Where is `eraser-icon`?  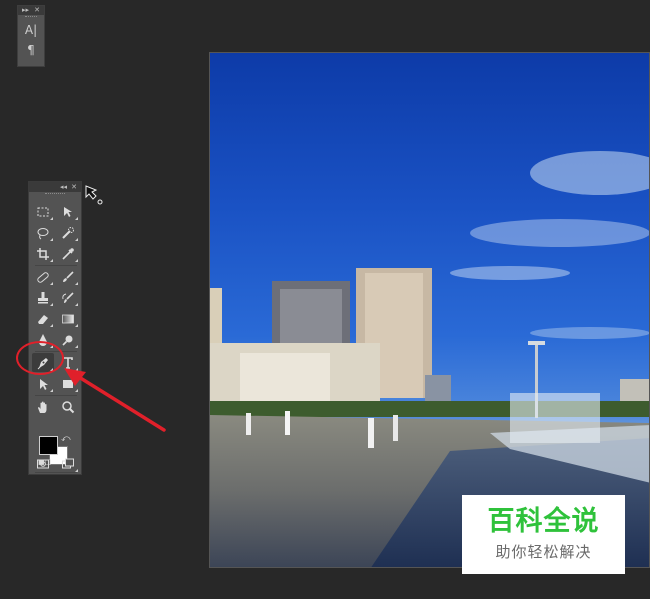
eraser-icon is located at coordinates (43, 319).